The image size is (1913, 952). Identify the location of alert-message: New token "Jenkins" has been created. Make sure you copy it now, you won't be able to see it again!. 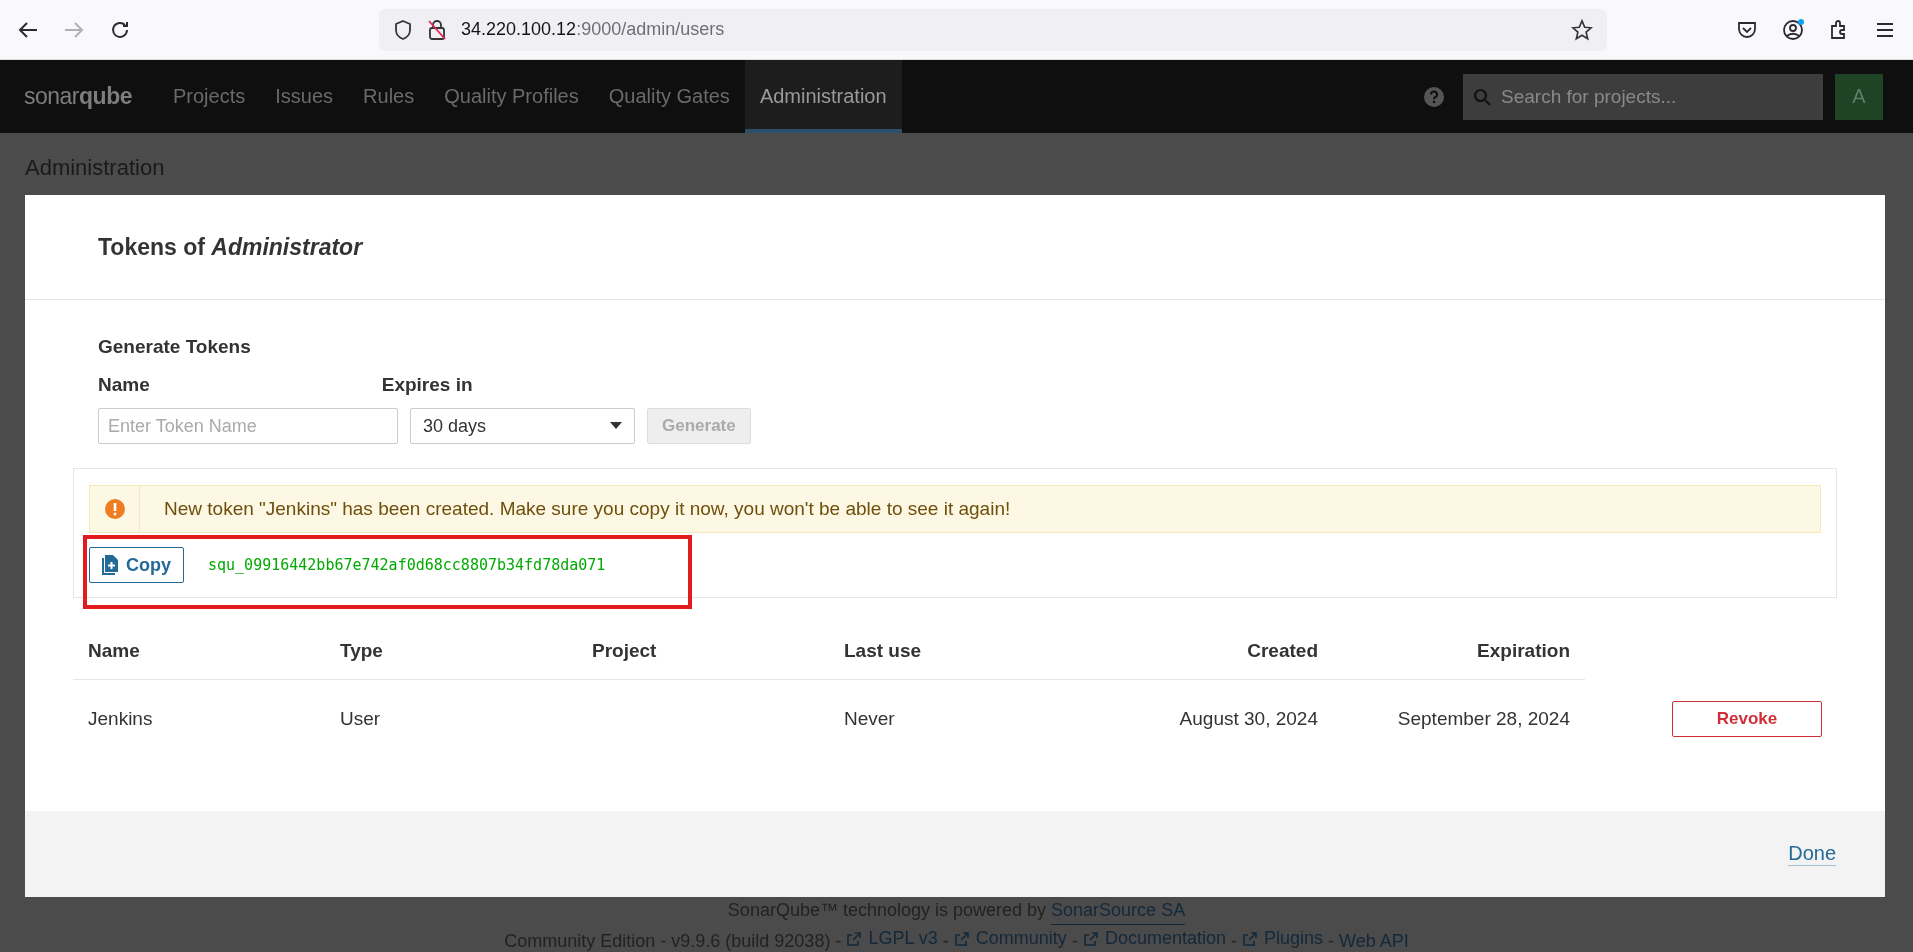
(587, 509).